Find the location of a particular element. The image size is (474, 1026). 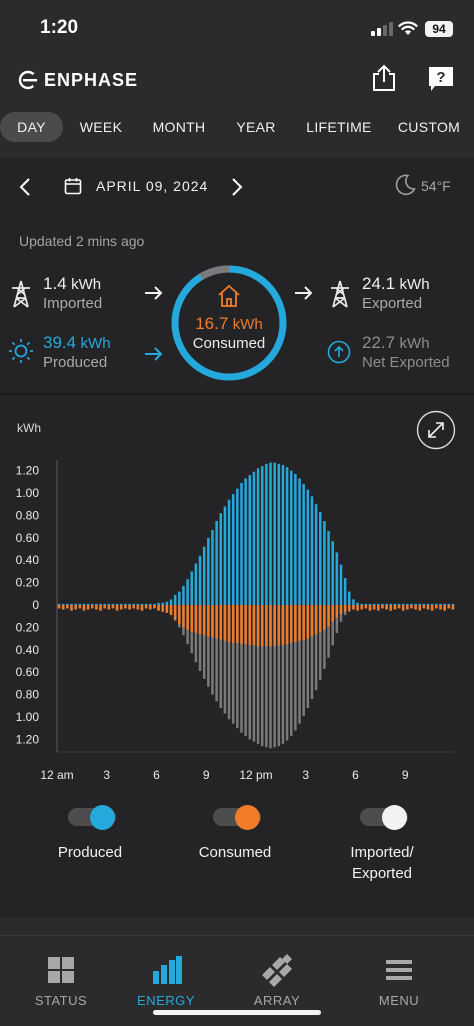

y-tick-label: 0.60 is located at coordinates (28, 538).